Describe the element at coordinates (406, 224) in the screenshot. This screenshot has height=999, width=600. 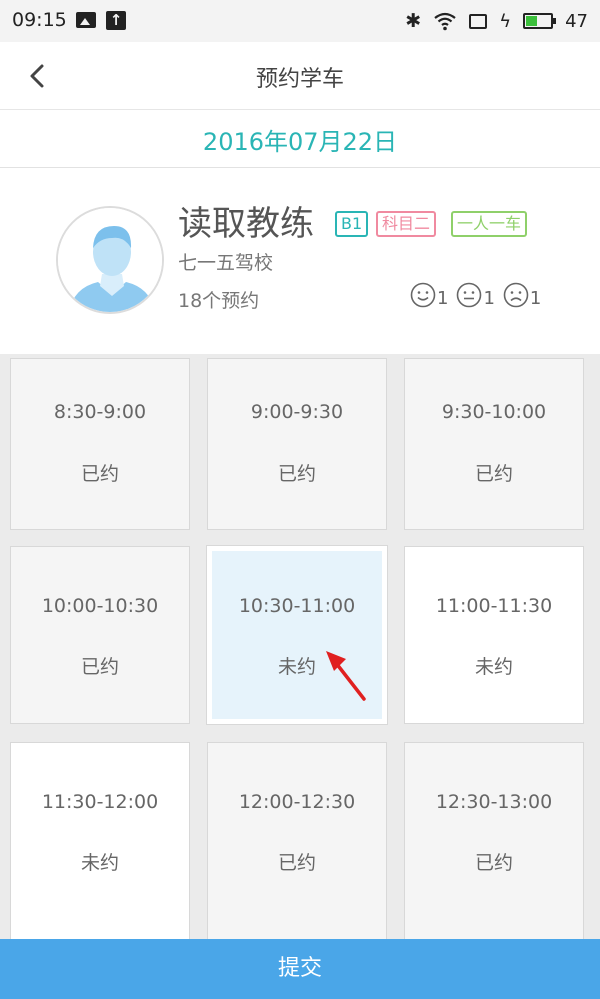
I see `subject-badge: 科目二` at that location.